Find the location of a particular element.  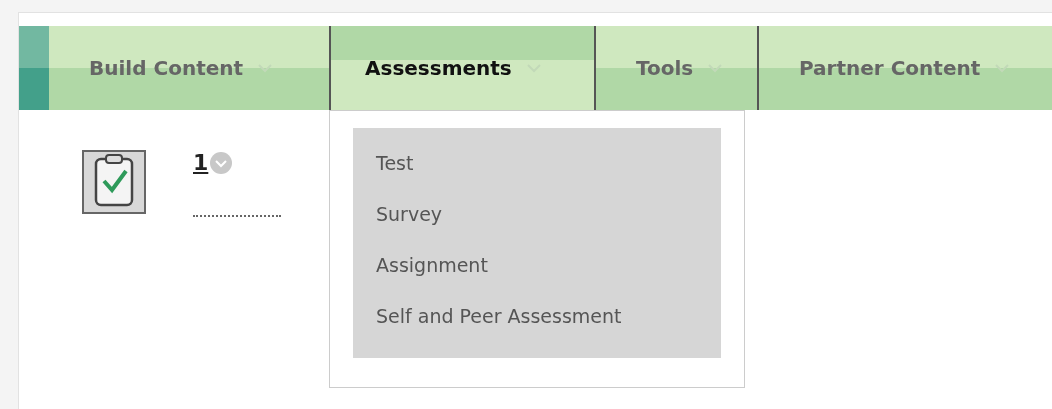

menu-tab: Build Content is located at coordinates (189, 68).